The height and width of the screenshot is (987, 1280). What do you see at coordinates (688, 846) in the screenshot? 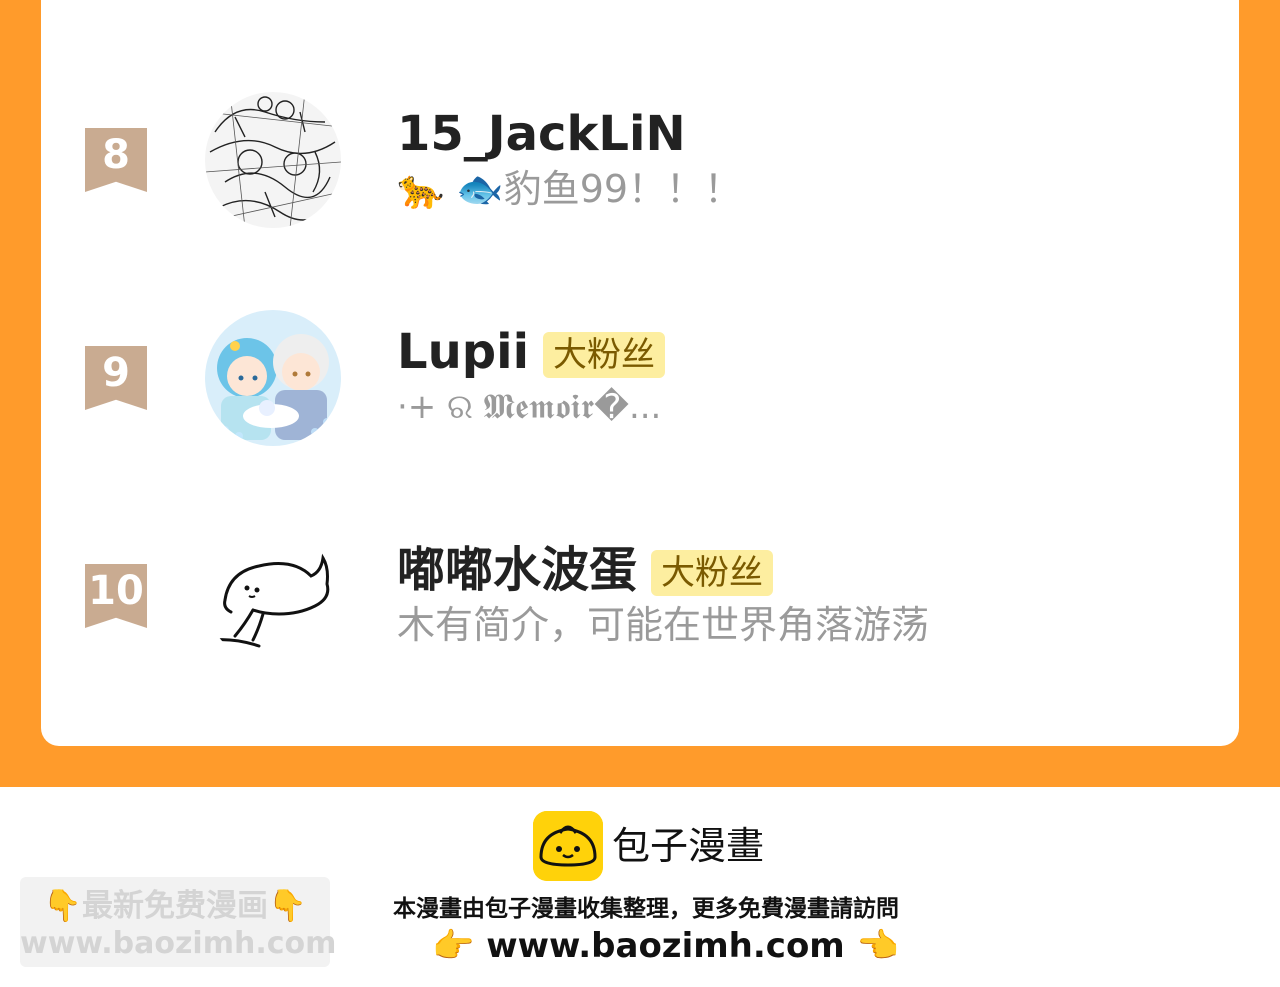
I see `brand-name: 包子漫畫` at bounding box center [688, 846].